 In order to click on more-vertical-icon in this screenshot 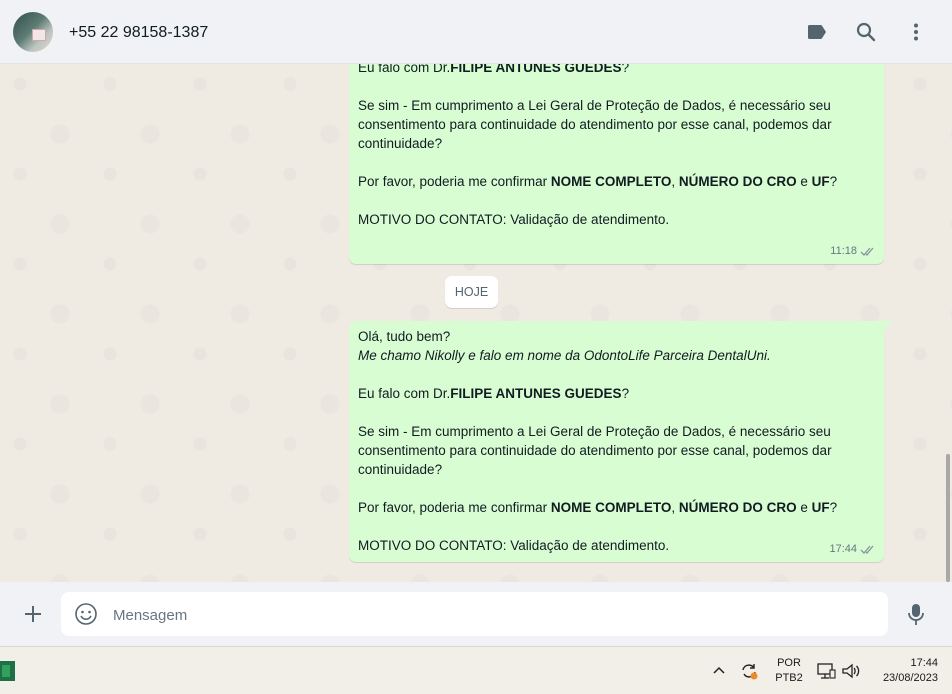, I will do `click(916, 32)`.